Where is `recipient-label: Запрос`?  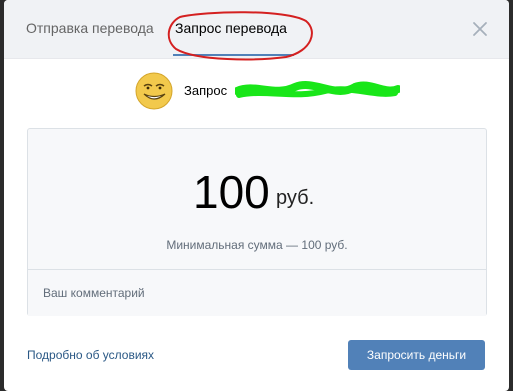 recipient-label: Запрос is located at coordinates (206, 90).